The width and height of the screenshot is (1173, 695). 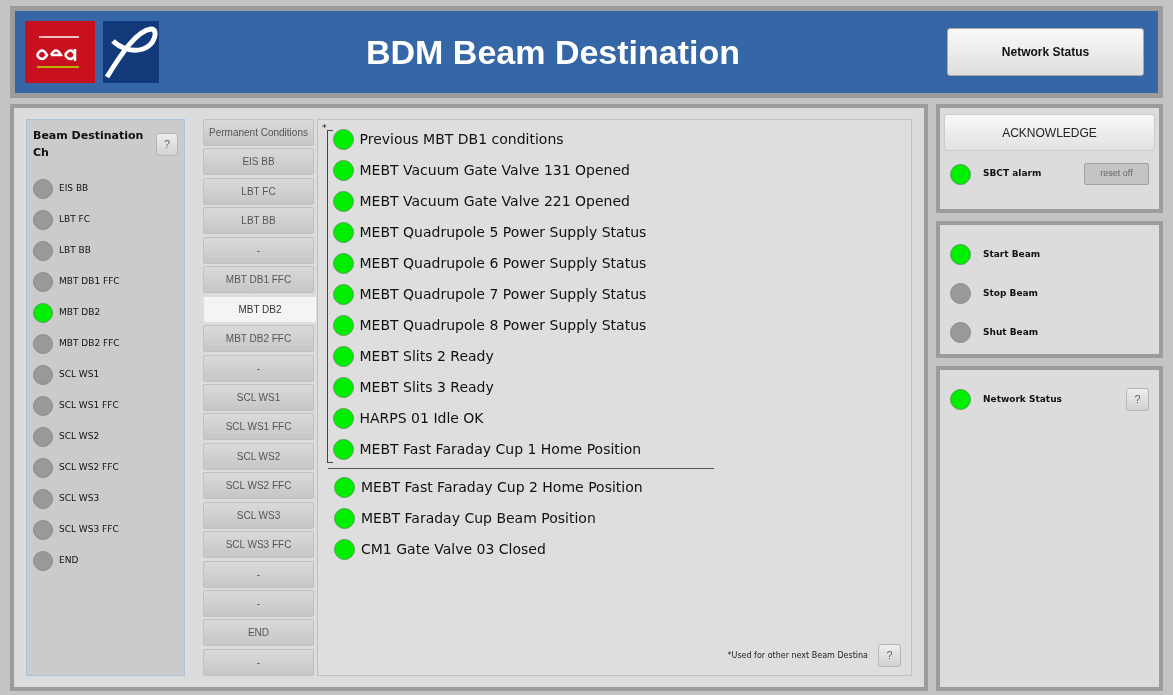 What do you see at coordinates (89, 144) in the screenshot?
I see `panel-title: Beam Destination Ch` at bounding box center [89, 144].